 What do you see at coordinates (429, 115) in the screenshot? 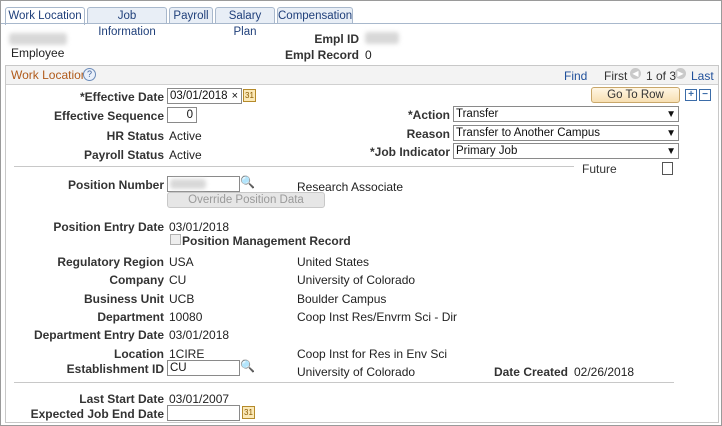
I see `action-label: *Action` at bounding box center [429, 115].